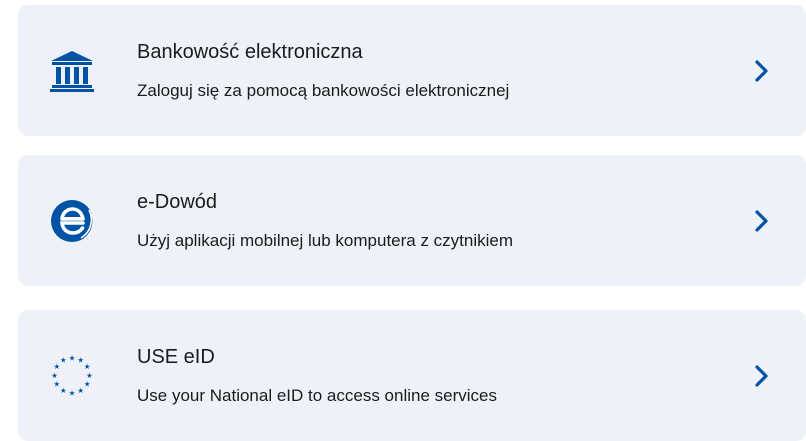 The image size is (806, 441). Describe the element at coordinates (72, 71) in the screenshot. I see `bank-icon` at that location.